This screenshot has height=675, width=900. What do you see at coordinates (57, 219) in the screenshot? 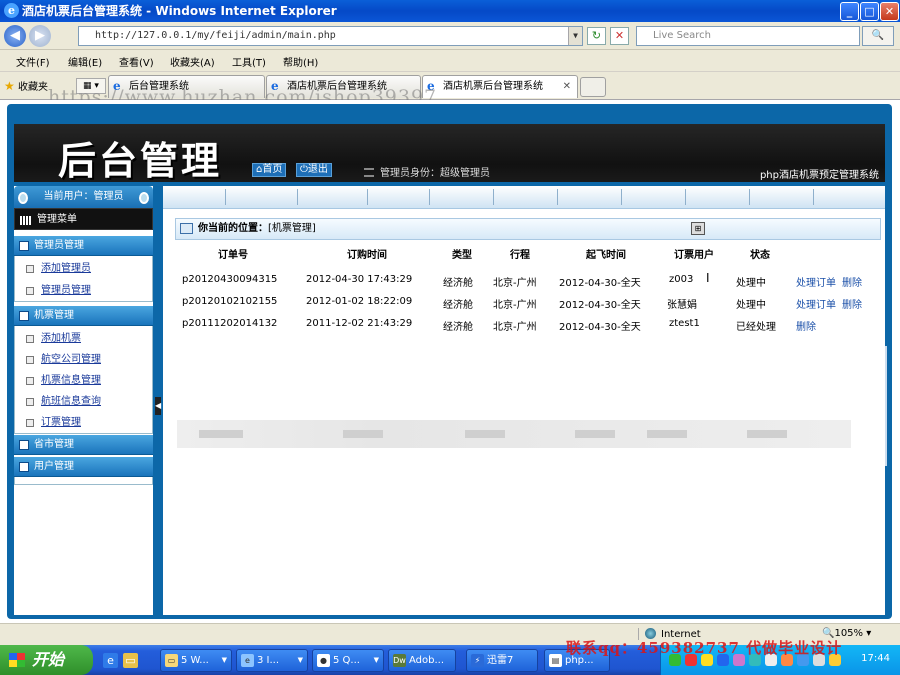
I see `menu-title-label: 管理菜单` at bounding box center [57, 219].